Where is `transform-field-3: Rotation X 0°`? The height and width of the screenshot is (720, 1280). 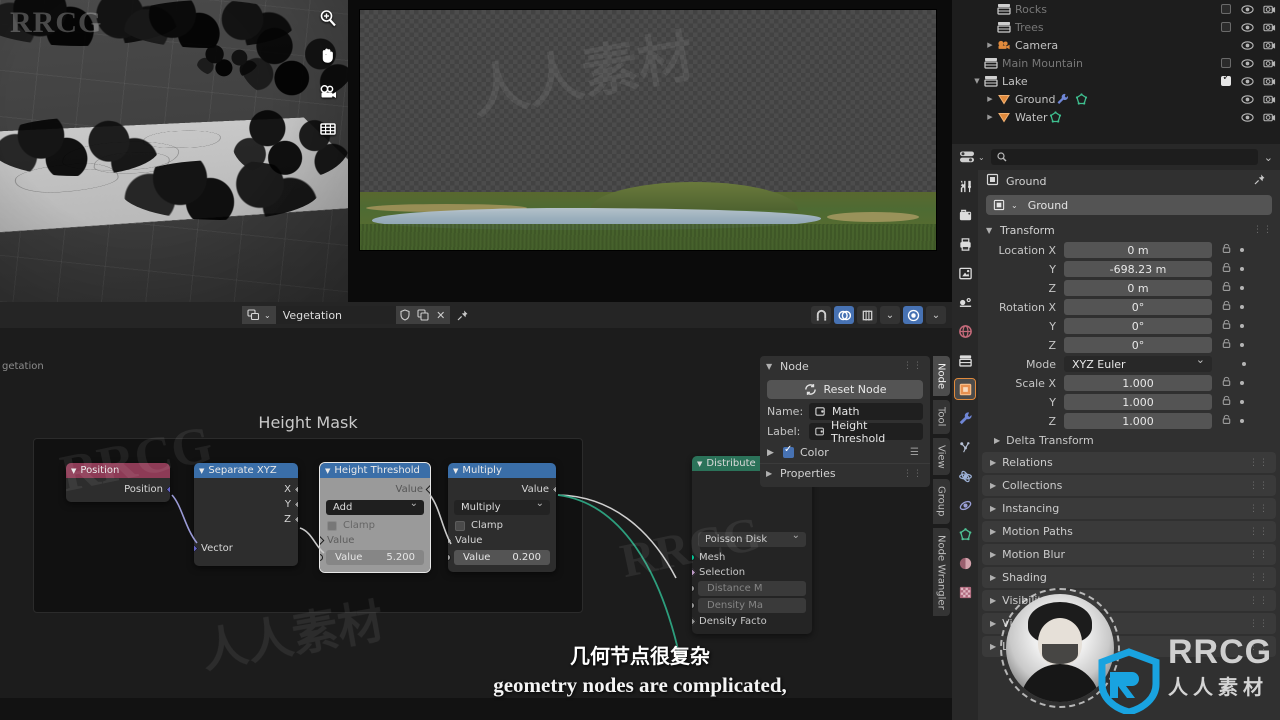 transform-field-3: Rotation X 0° is located at coordinates (1129, 307).